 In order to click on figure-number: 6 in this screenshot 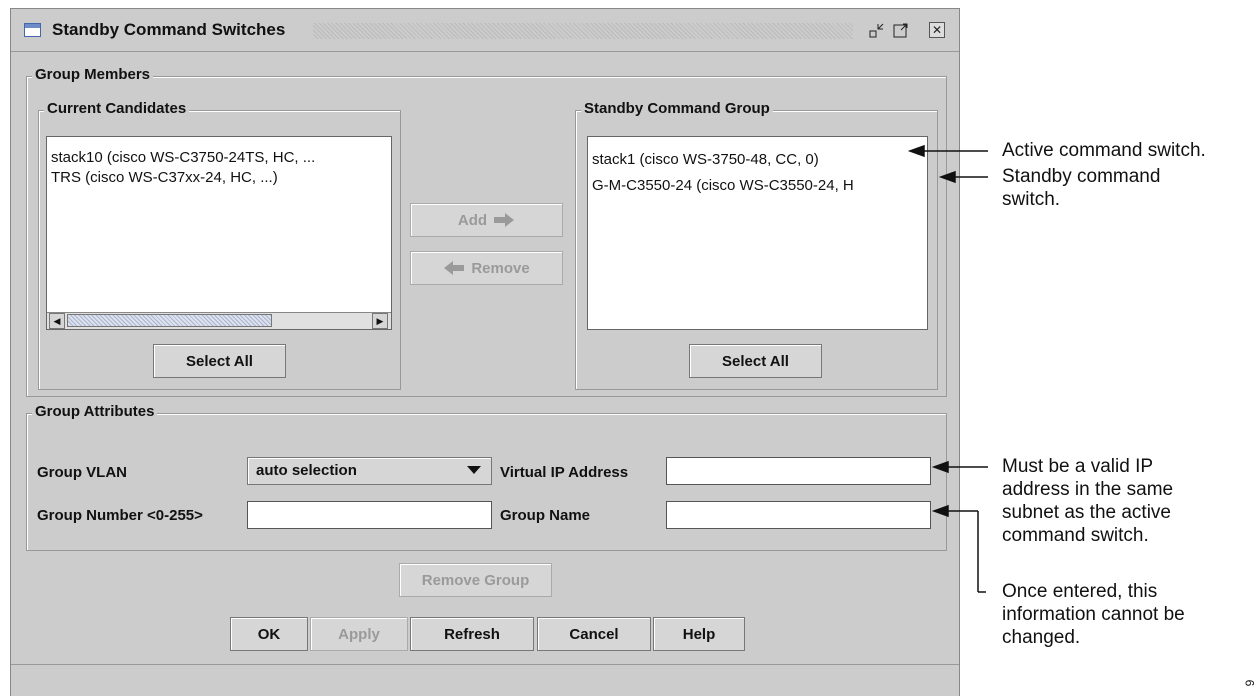, I will do `click(1249, 683)`.